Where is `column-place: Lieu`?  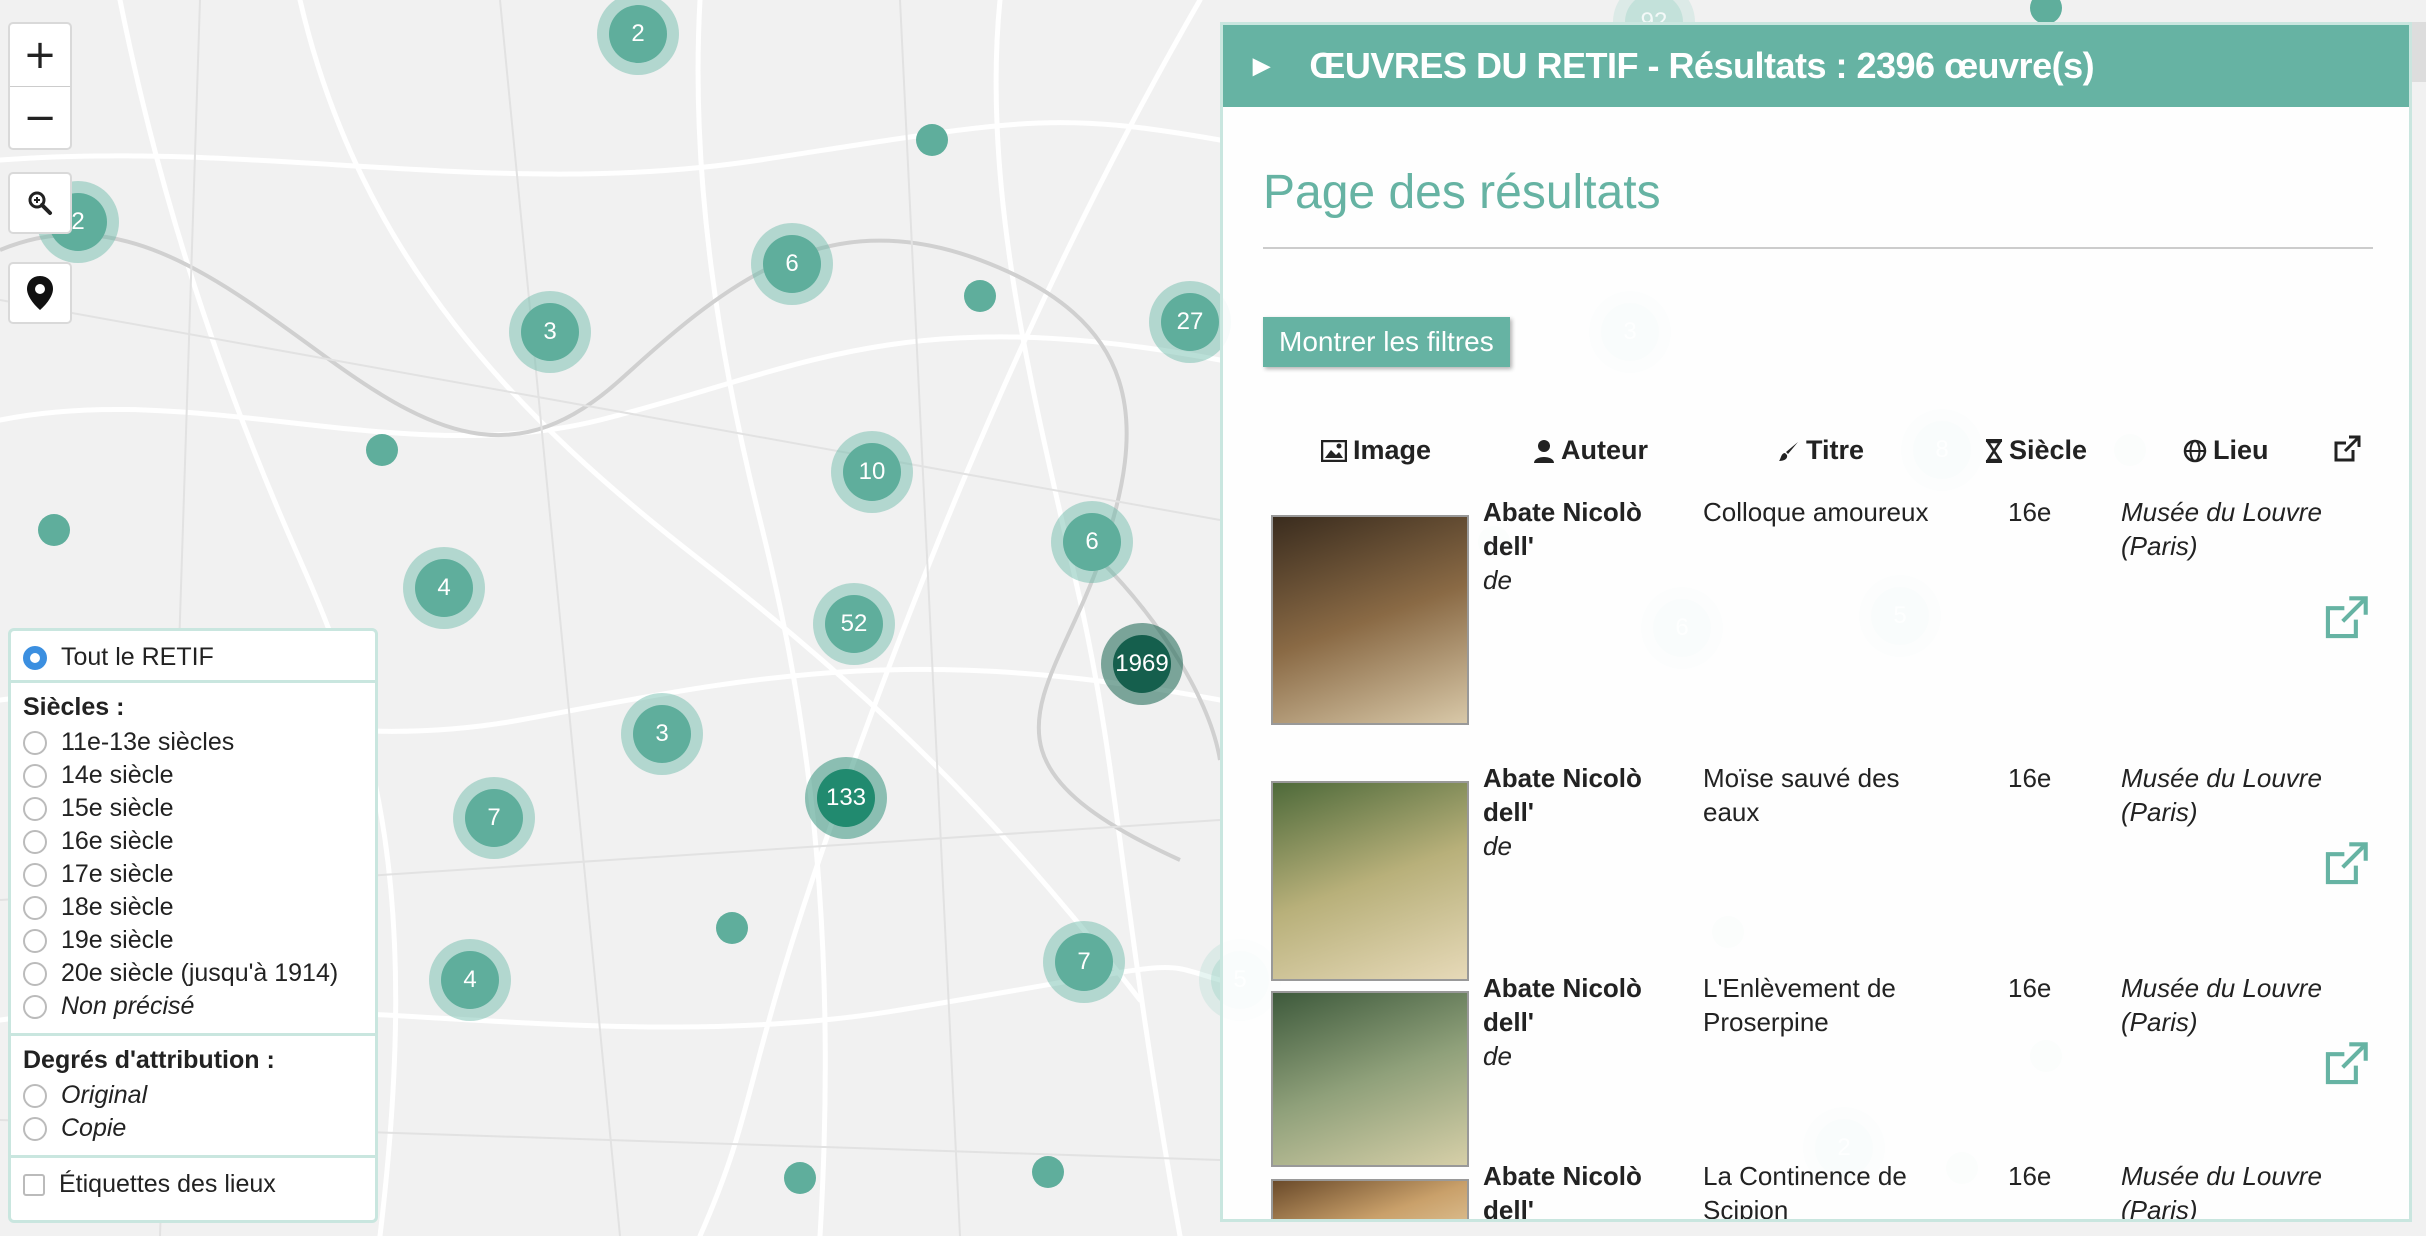 column-place: Lieu is located at coordinates (2226, 450).